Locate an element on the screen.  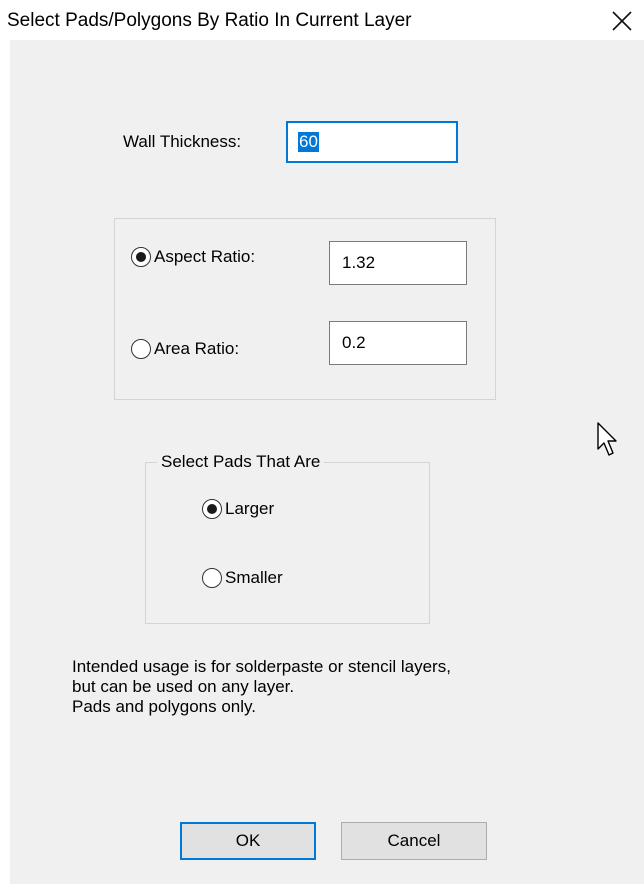
larger-label: Larger is located at coordinates (250, 508).